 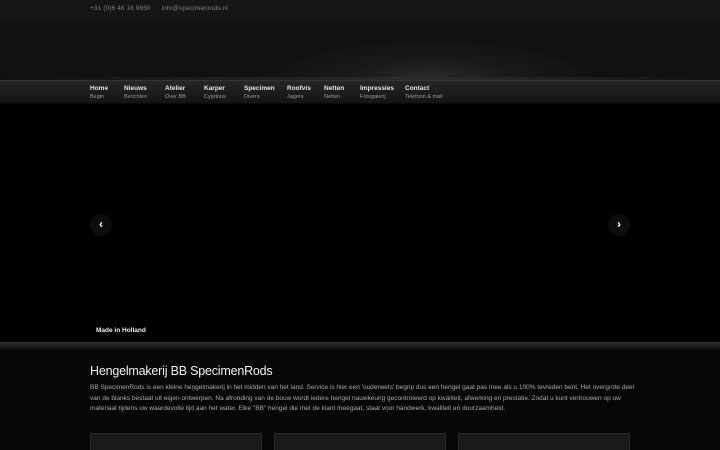 I want to click on nav-item-roofvis: Roofvis Jagers, so click(x=299, y=93).